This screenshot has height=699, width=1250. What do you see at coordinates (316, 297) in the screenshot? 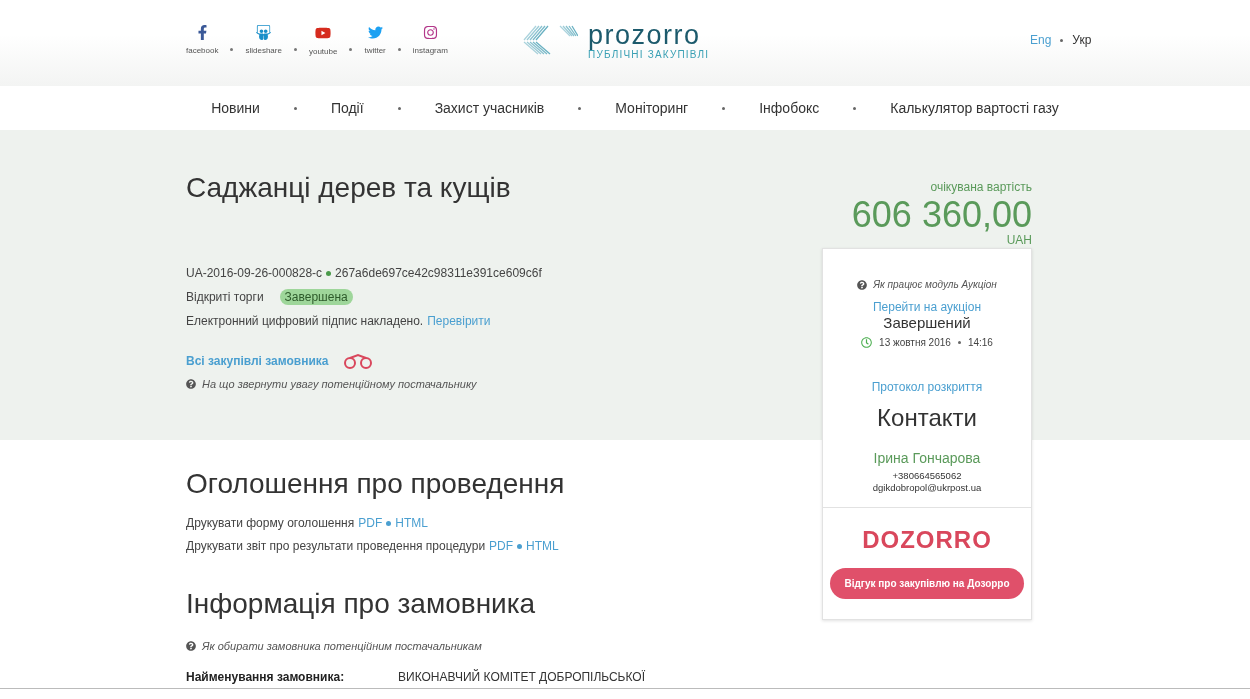
I see `status-badge: Завершена` at bounding box center [316, 297].